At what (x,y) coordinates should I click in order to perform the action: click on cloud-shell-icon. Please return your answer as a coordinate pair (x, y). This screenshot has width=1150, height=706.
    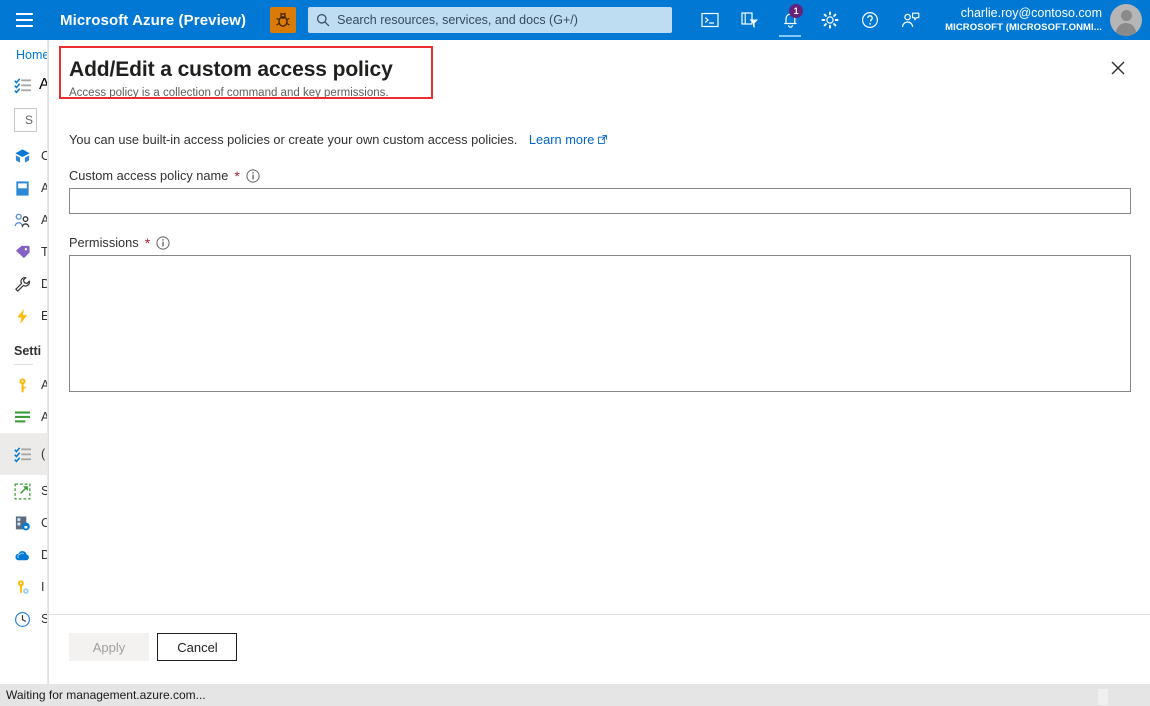
    Looking at the image, I should click on (710, 20).